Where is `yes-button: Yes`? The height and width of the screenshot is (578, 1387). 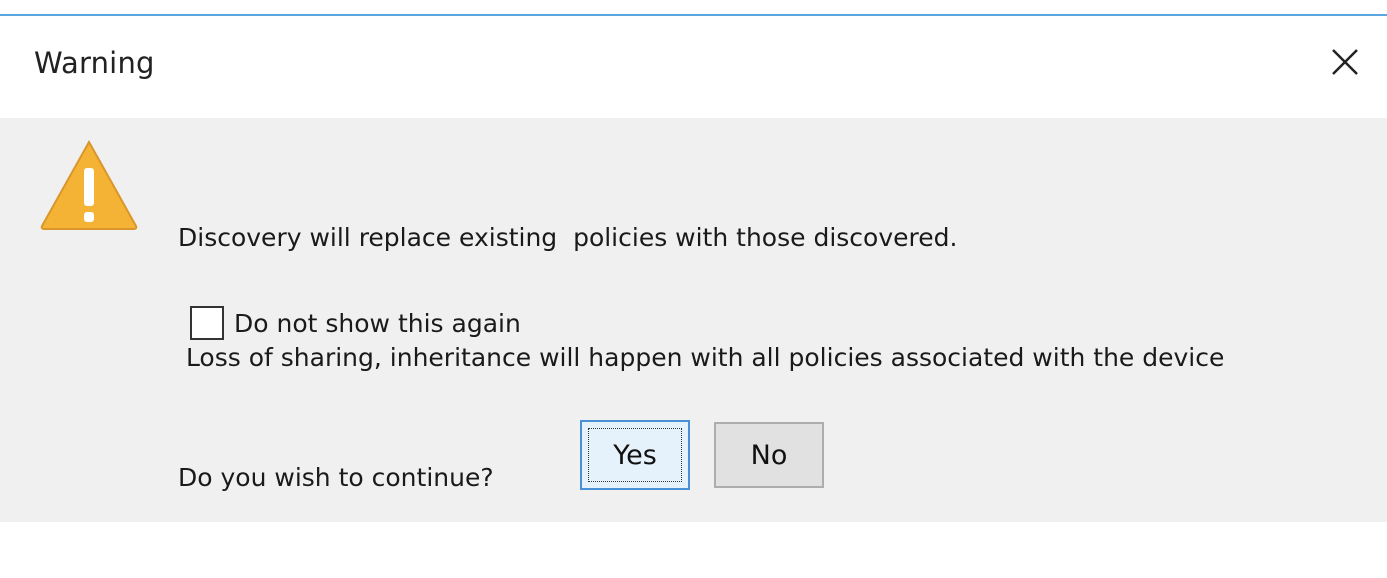
yes-button: Yes is located at coordinates (635, 455).